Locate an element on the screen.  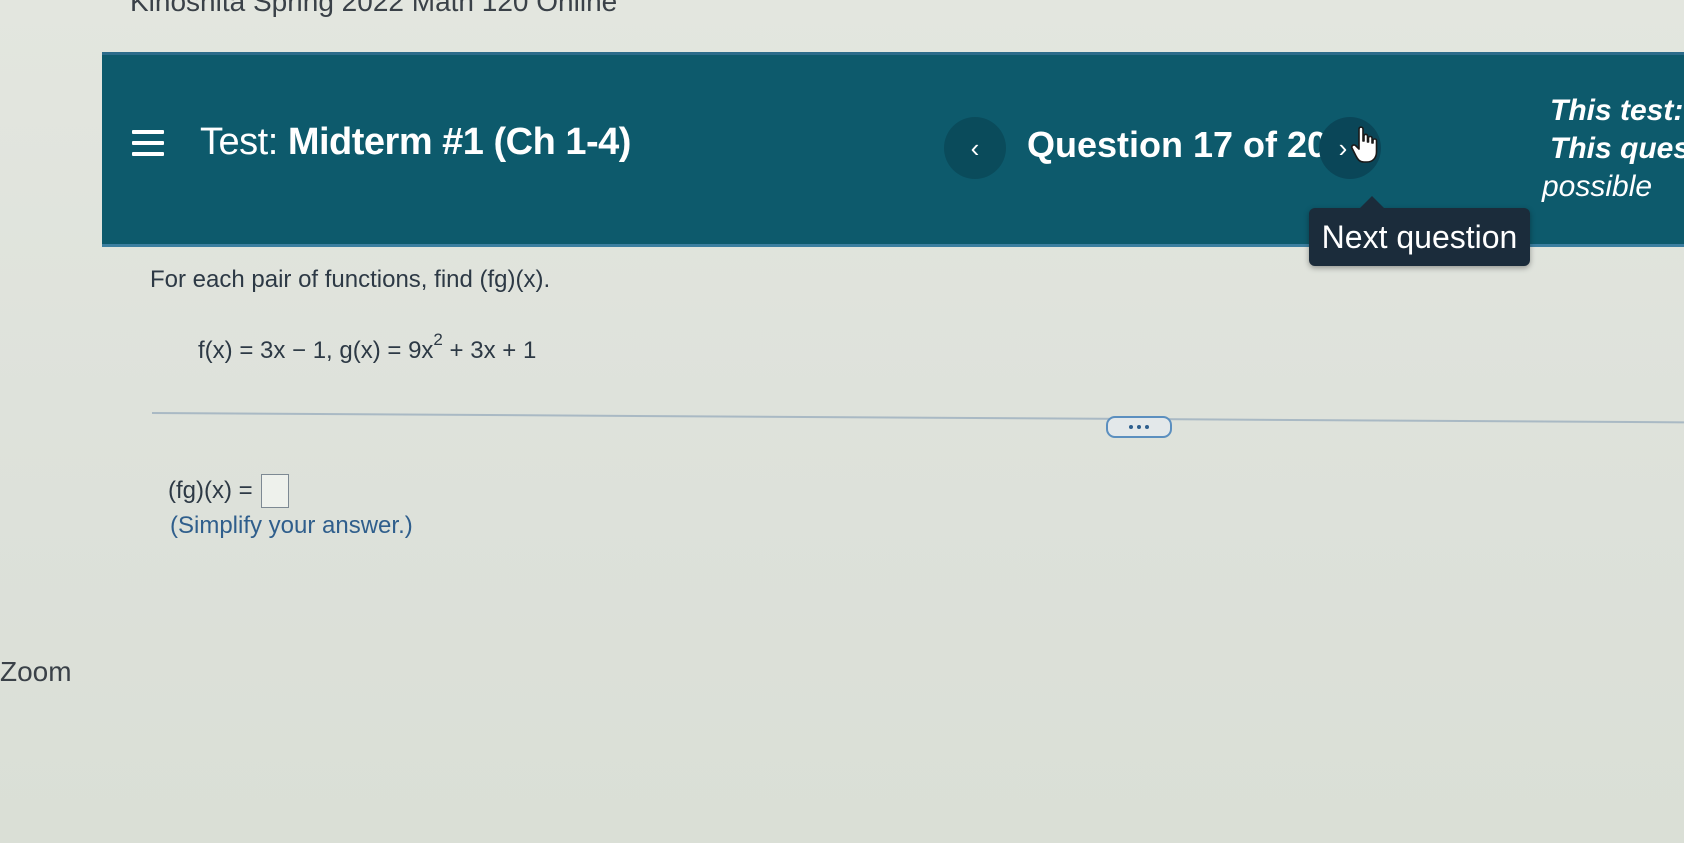
test-info-panel: This test: This ques possible is located at coordinates (1613, 149).